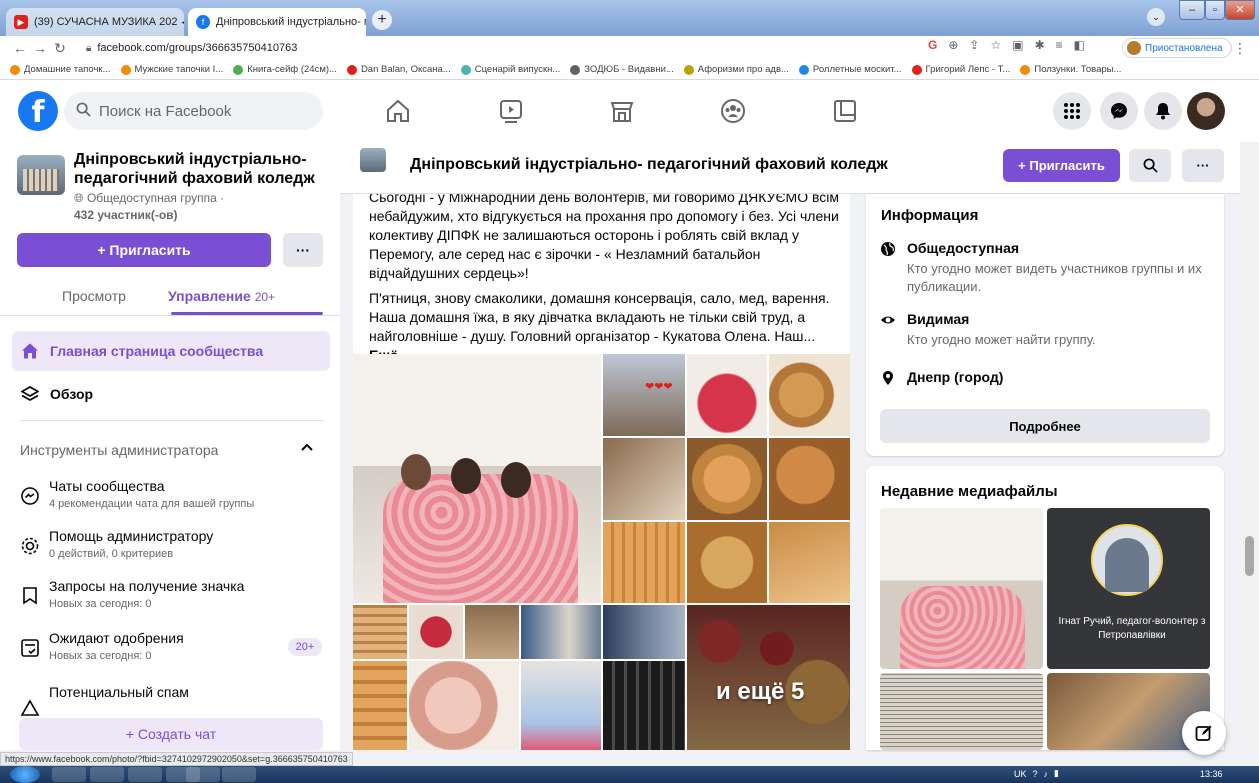 The height and width of the screenshot is (783, 1259). I want to click on browser-tab-music: ▶ (39) СУЧАСНА МУЗИКА 202 ◀︎ ✕, so click(95, 22).